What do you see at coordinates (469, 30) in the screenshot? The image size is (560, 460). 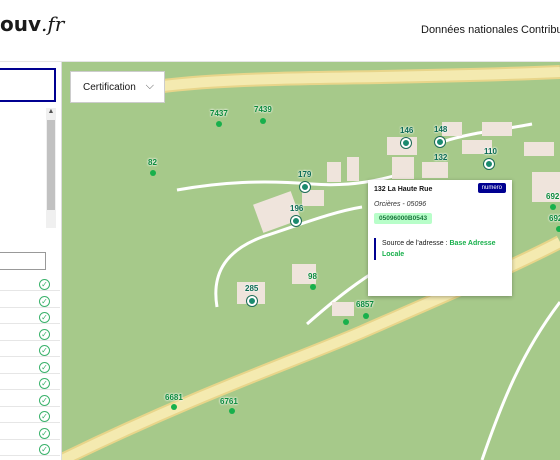 I see `nav-donnees-nationales: Données nationales` at bounding box center [469, 30].